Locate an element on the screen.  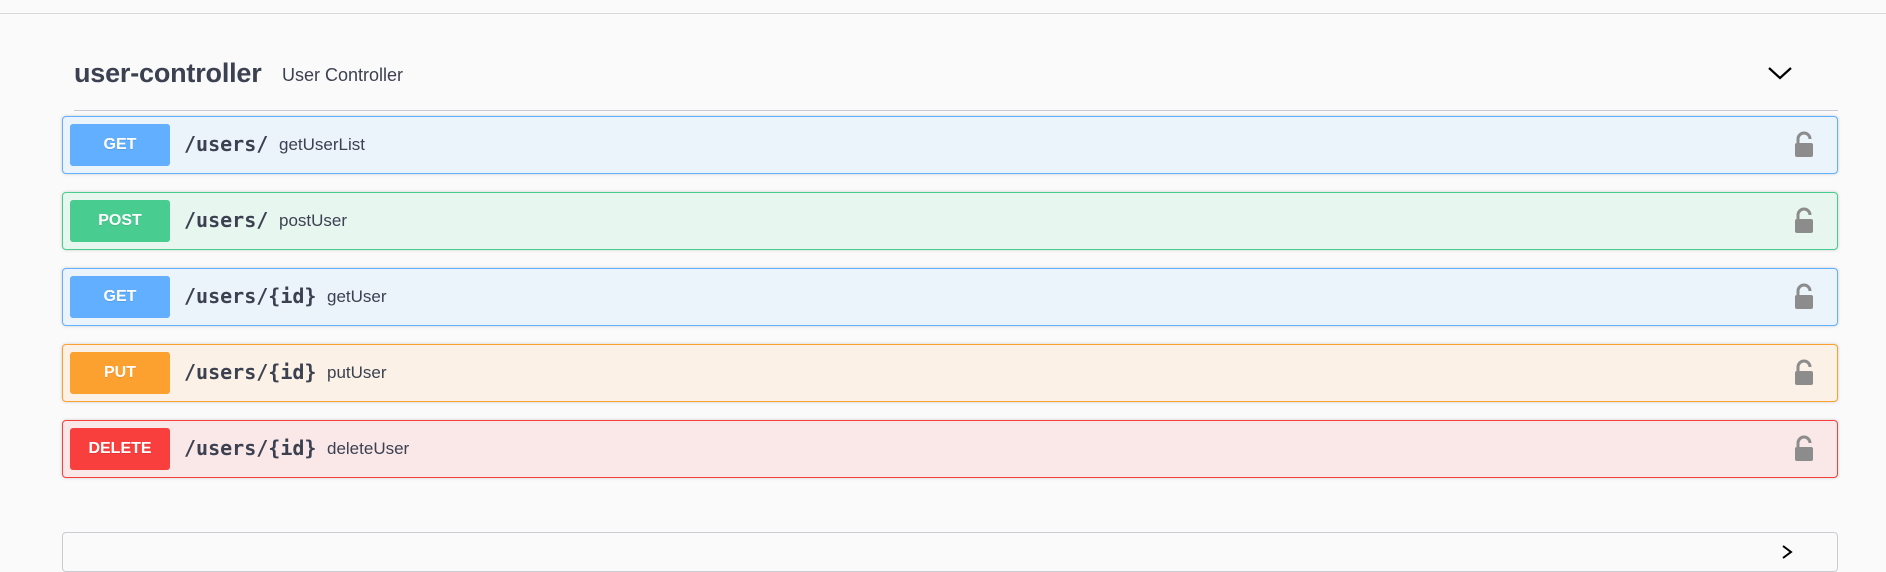
tag-header: user-controller User Controller is located at coordinates (956, 73).